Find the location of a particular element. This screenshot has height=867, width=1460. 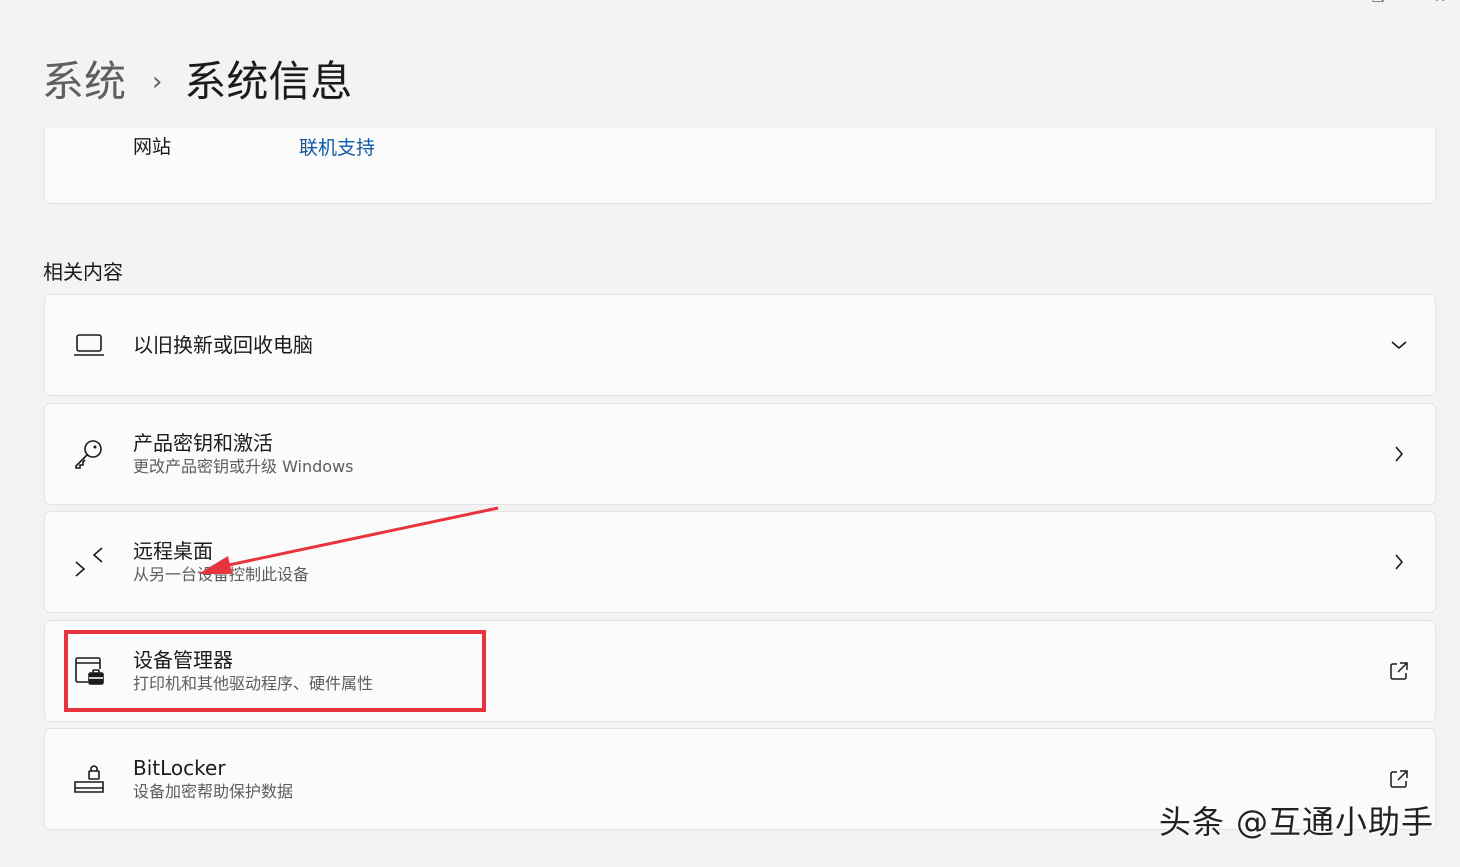

related-item-remote-desktop: 远程桌面 从另一台设备控制此设备 is located at coordinates (740, 562).